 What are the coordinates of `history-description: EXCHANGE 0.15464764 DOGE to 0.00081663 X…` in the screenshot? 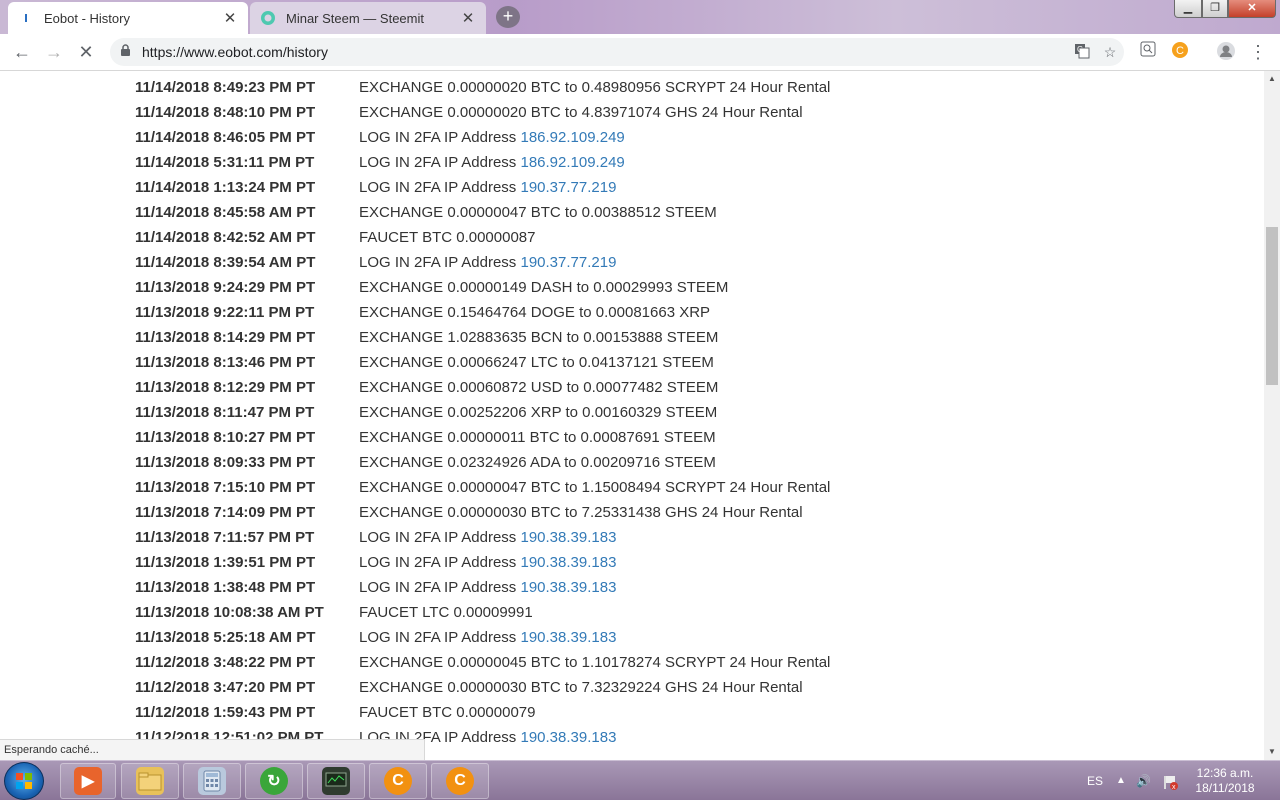 It's located at (534, 312).